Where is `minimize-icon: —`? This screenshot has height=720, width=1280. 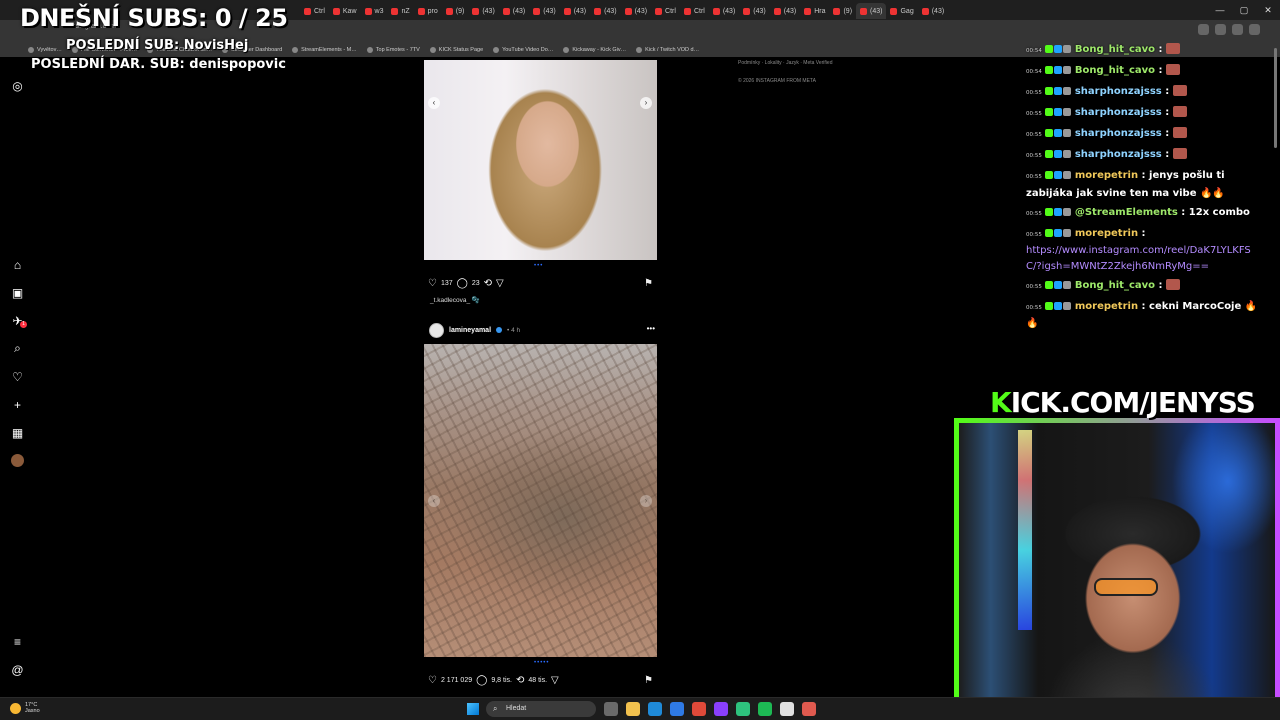 minimize-icon: — is located at coordinates (1220, 10).